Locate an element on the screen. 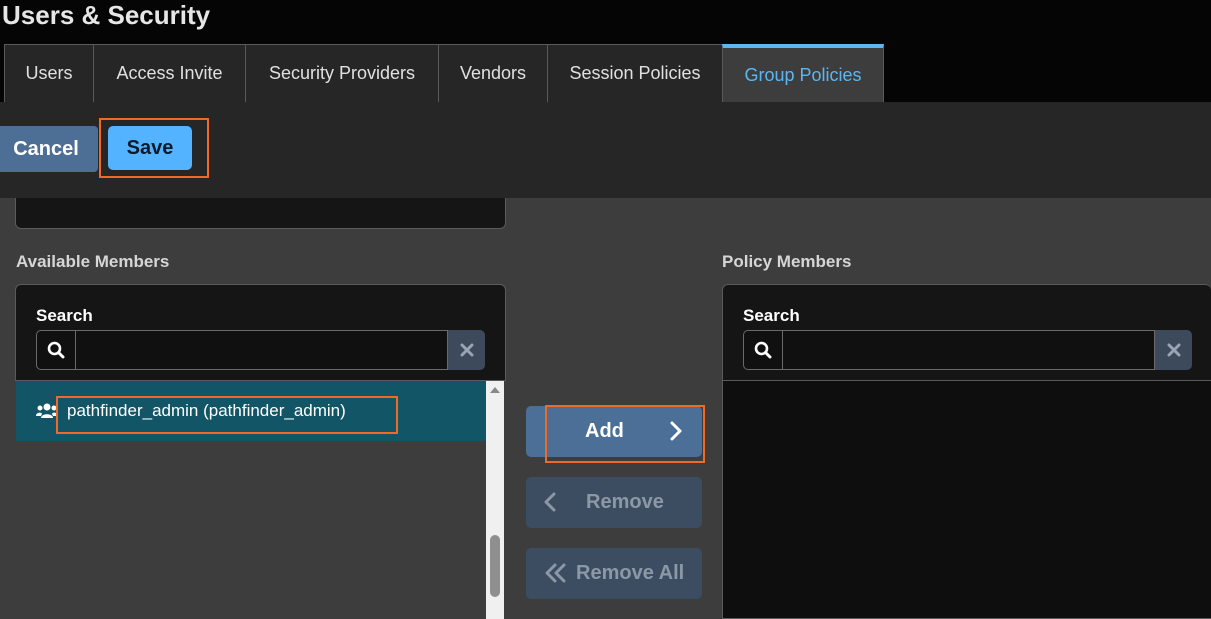  policy-members-title: Policy Members is located at coordinates (787, 261).